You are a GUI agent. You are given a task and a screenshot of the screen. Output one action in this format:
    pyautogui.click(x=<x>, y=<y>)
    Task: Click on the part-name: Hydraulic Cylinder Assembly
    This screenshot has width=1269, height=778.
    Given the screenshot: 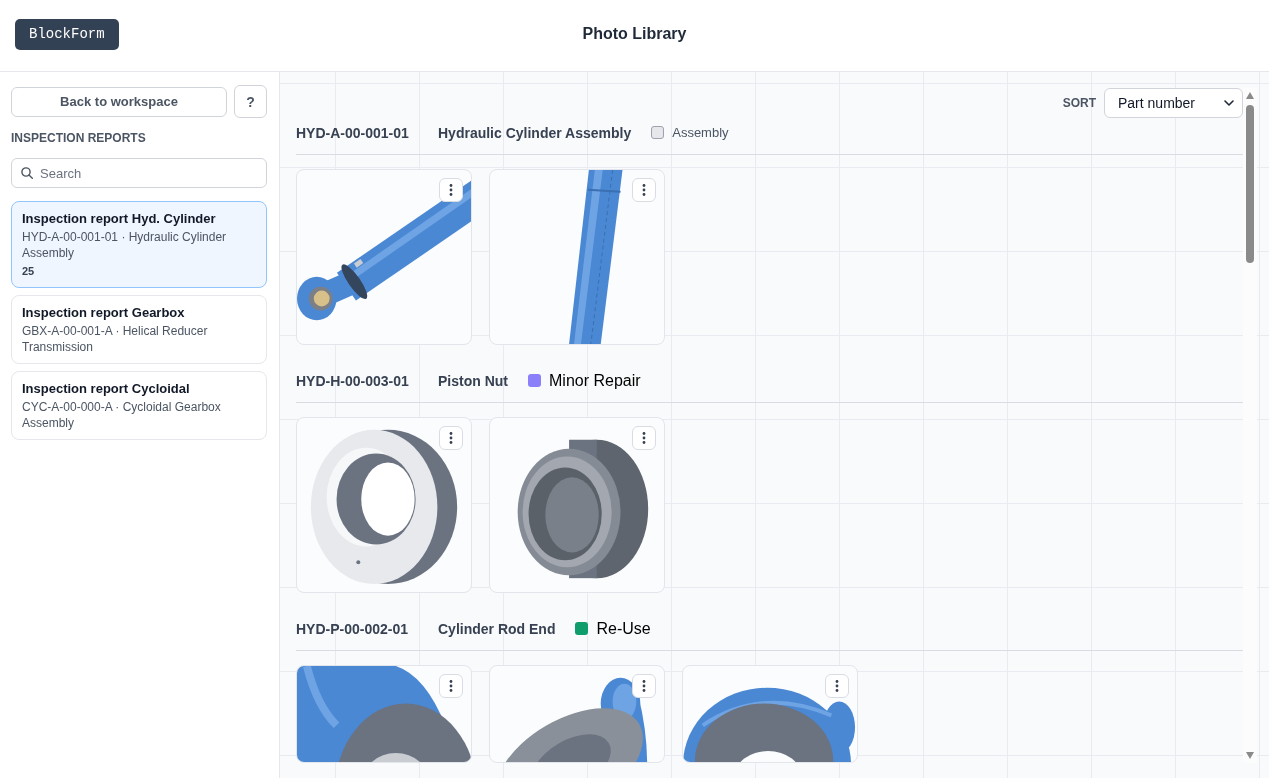 What is the action you would take?
    pyautogui.click(x=535, y=132)
    